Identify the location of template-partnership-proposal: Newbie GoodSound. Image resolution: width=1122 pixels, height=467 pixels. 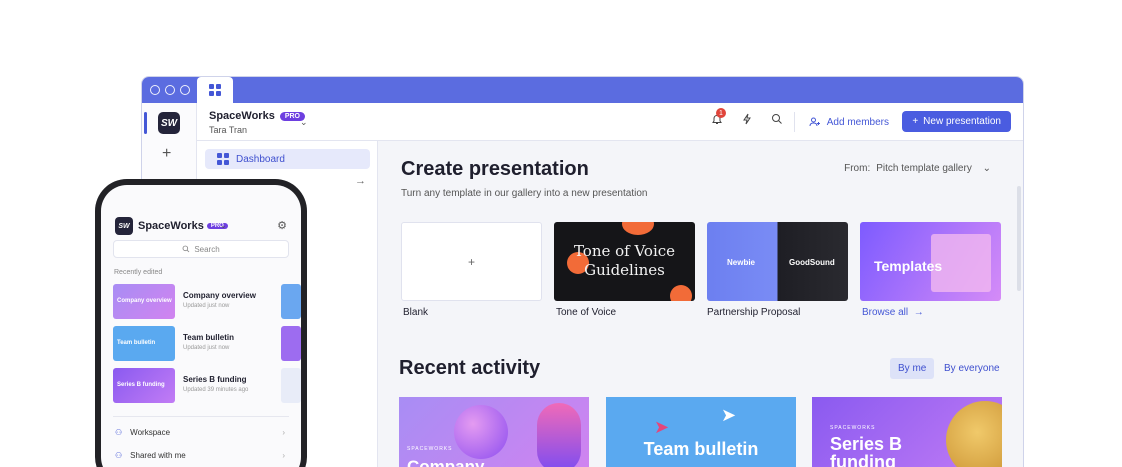
(777, 261).